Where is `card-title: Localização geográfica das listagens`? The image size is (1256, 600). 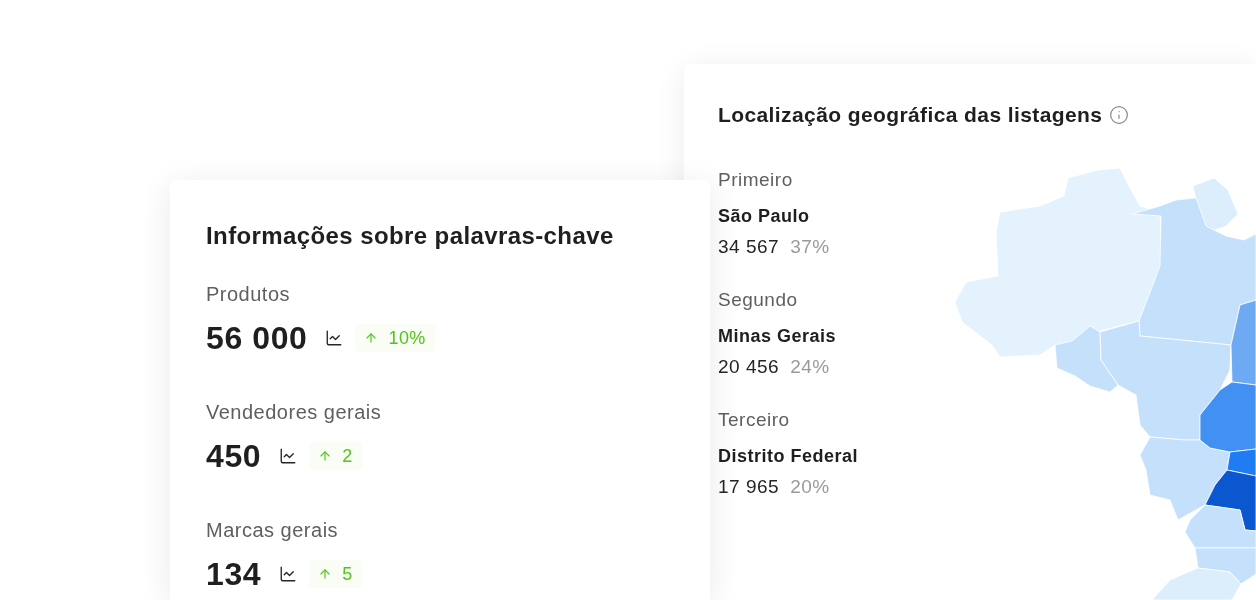
card-title: Localização geográfica das listagens is located at coordinates (910, 115).